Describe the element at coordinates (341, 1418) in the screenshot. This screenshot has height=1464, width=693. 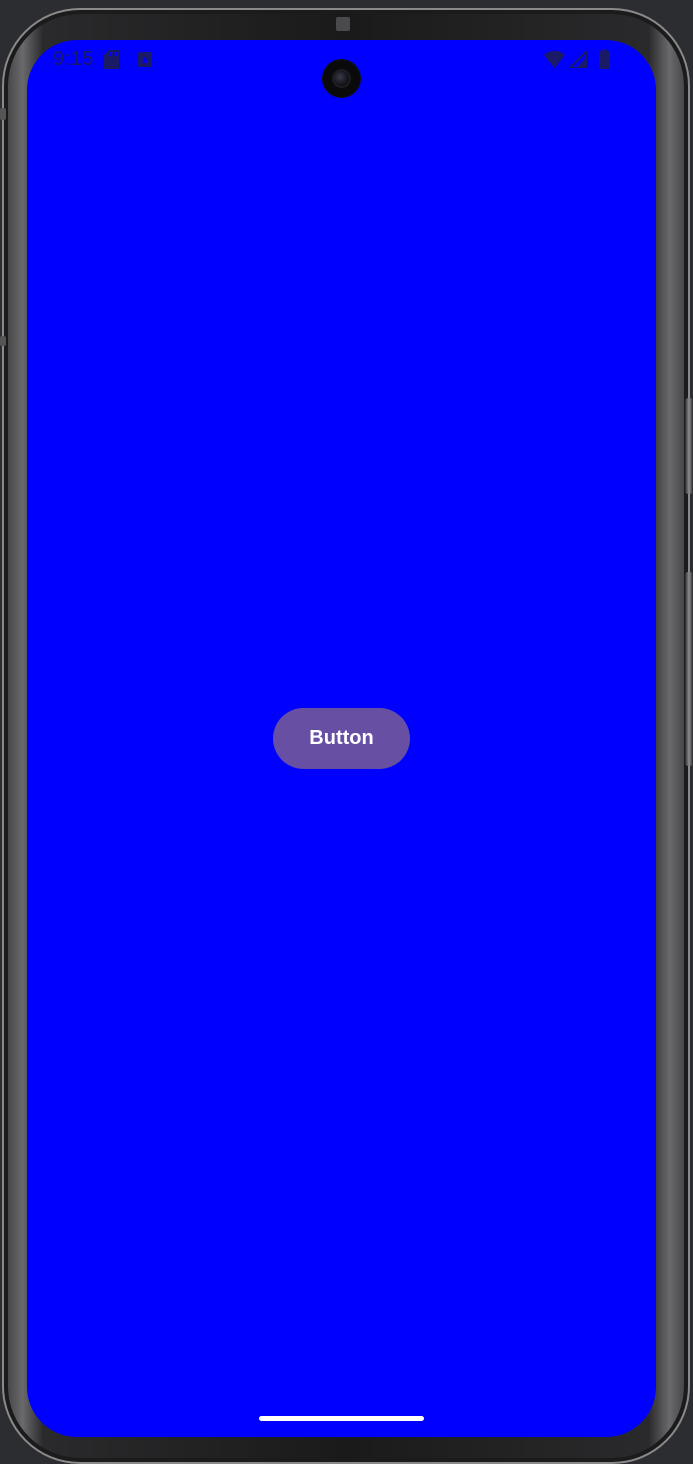
I see `home-indicator` at that location.